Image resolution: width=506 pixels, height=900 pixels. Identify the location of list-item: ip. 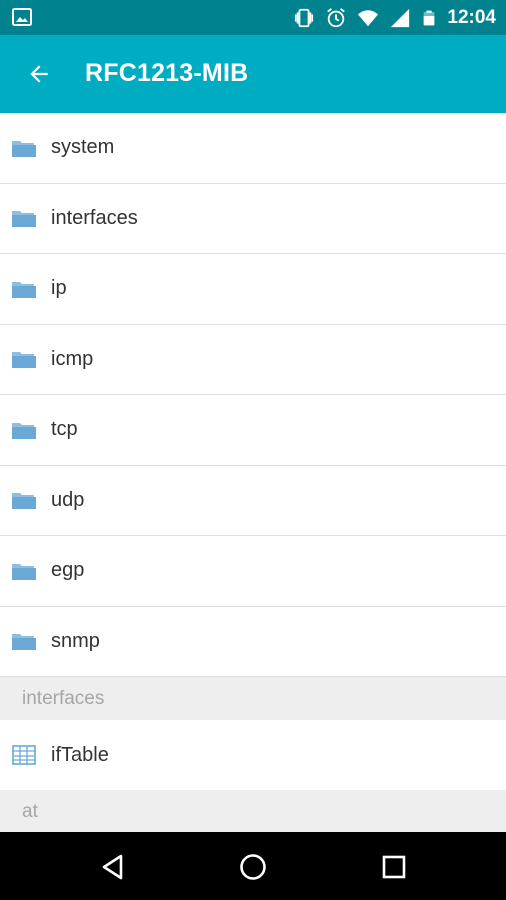
(253, 289).